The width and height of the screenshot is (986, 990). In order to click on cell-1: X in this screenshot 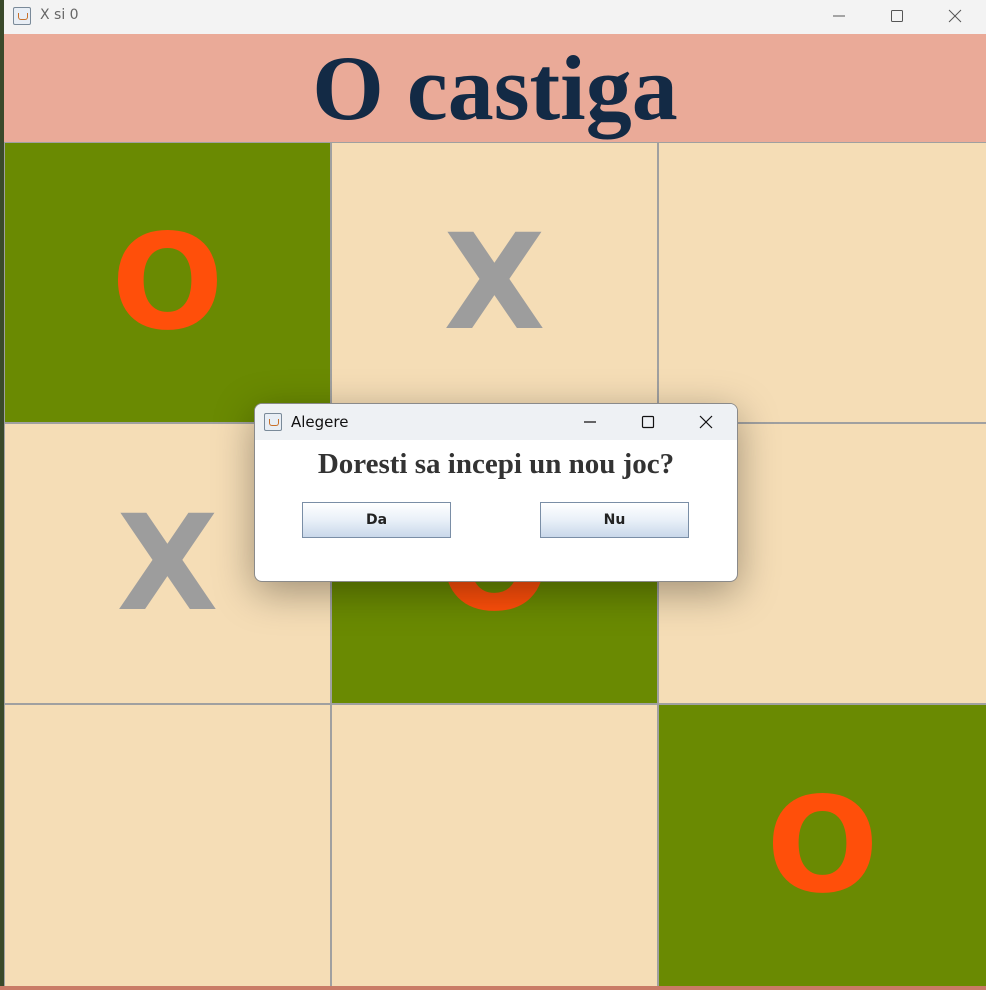, I will do `click(494, 282)`.